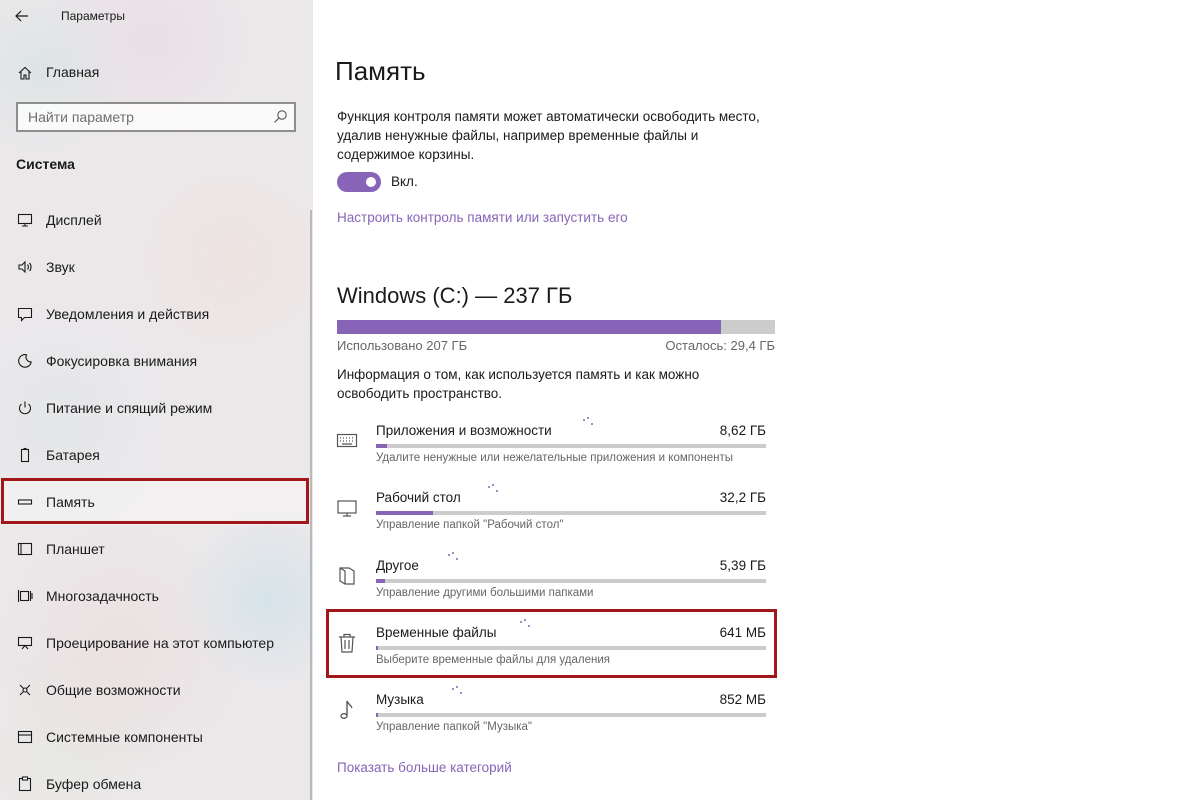 This screenshot has height=800, width=1200. Describe the element at coordinates (25, 455) in the screenshot. I see `battery-icon` at that location.